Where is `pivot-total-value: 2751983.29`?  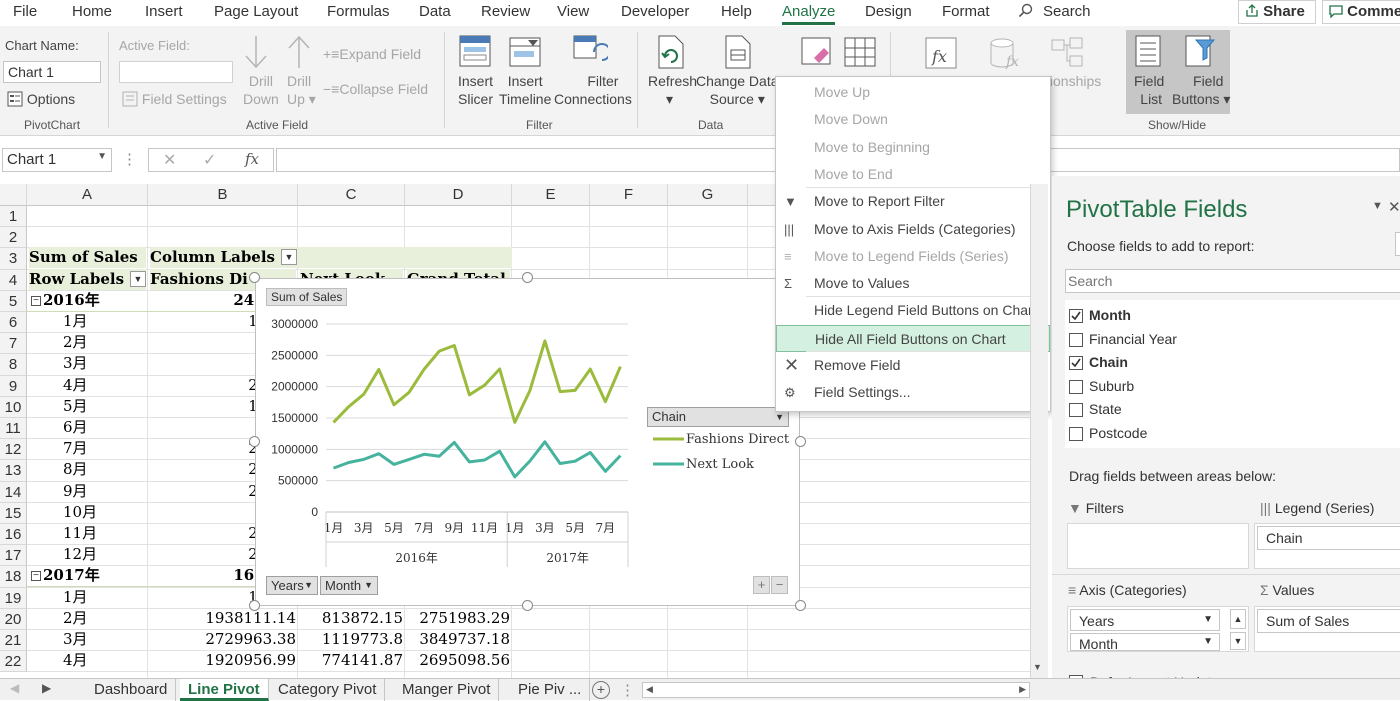 pivot-total-value: 2751983.29 is located at coordinates (458, 618).